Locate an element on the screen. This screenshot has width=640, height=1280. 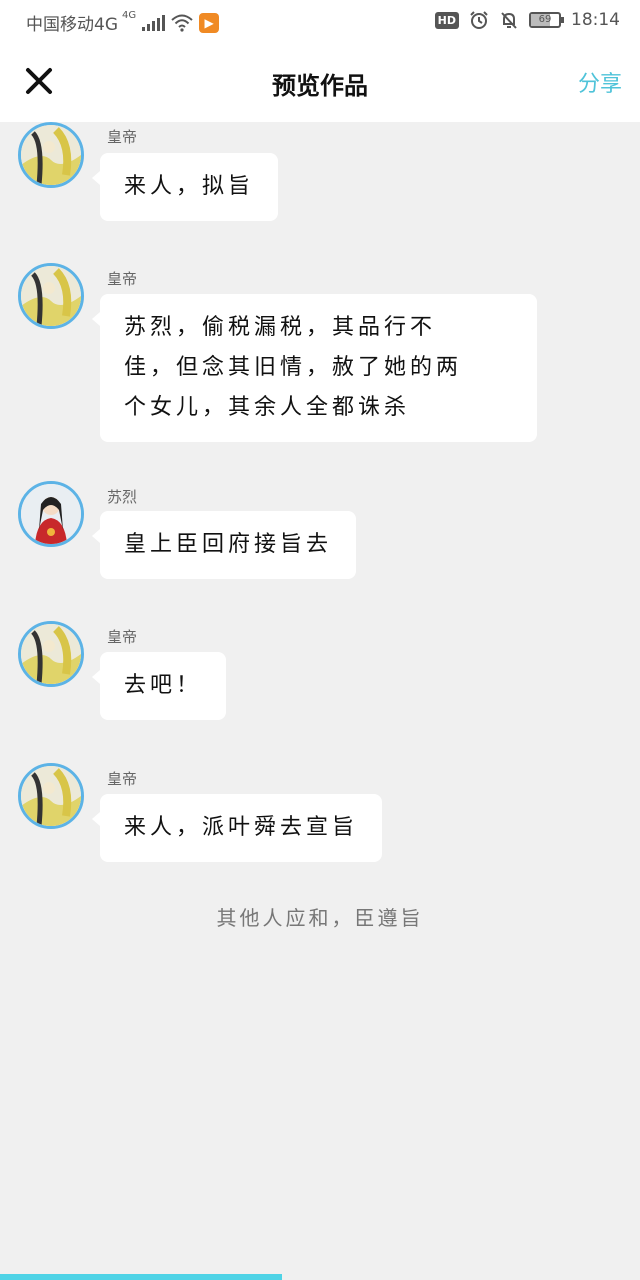
playback-progress-bar is located at coordinates (320, 1277).